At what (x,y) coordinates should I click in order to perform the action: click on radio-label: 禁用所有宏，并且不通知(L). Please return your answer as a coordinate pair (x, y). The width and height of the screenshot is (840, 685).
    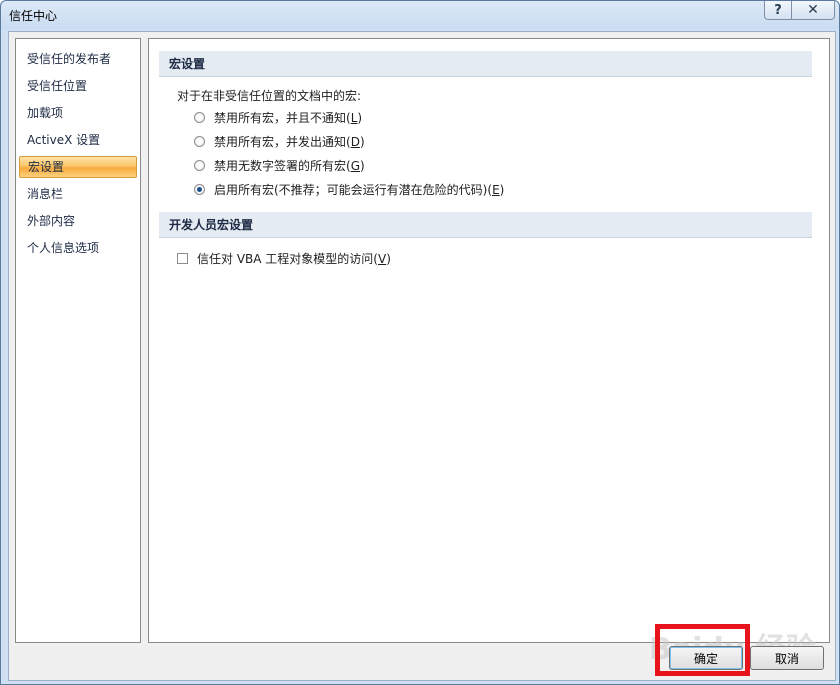
    Looking at the image, I should click on (288, 118).